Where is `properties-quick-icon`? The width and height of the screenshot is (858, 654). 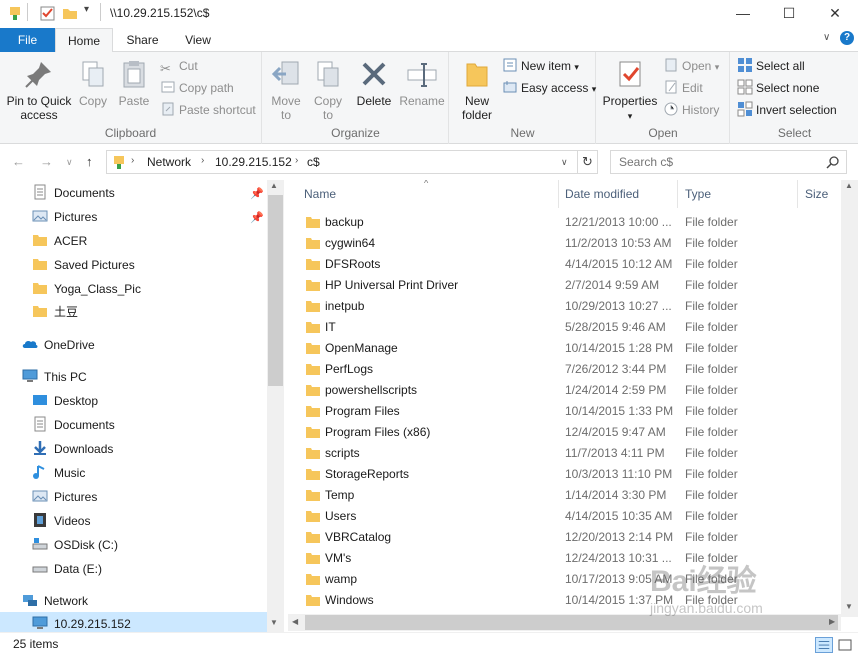 properties-quick-icon is located at coordinates (48, 13).